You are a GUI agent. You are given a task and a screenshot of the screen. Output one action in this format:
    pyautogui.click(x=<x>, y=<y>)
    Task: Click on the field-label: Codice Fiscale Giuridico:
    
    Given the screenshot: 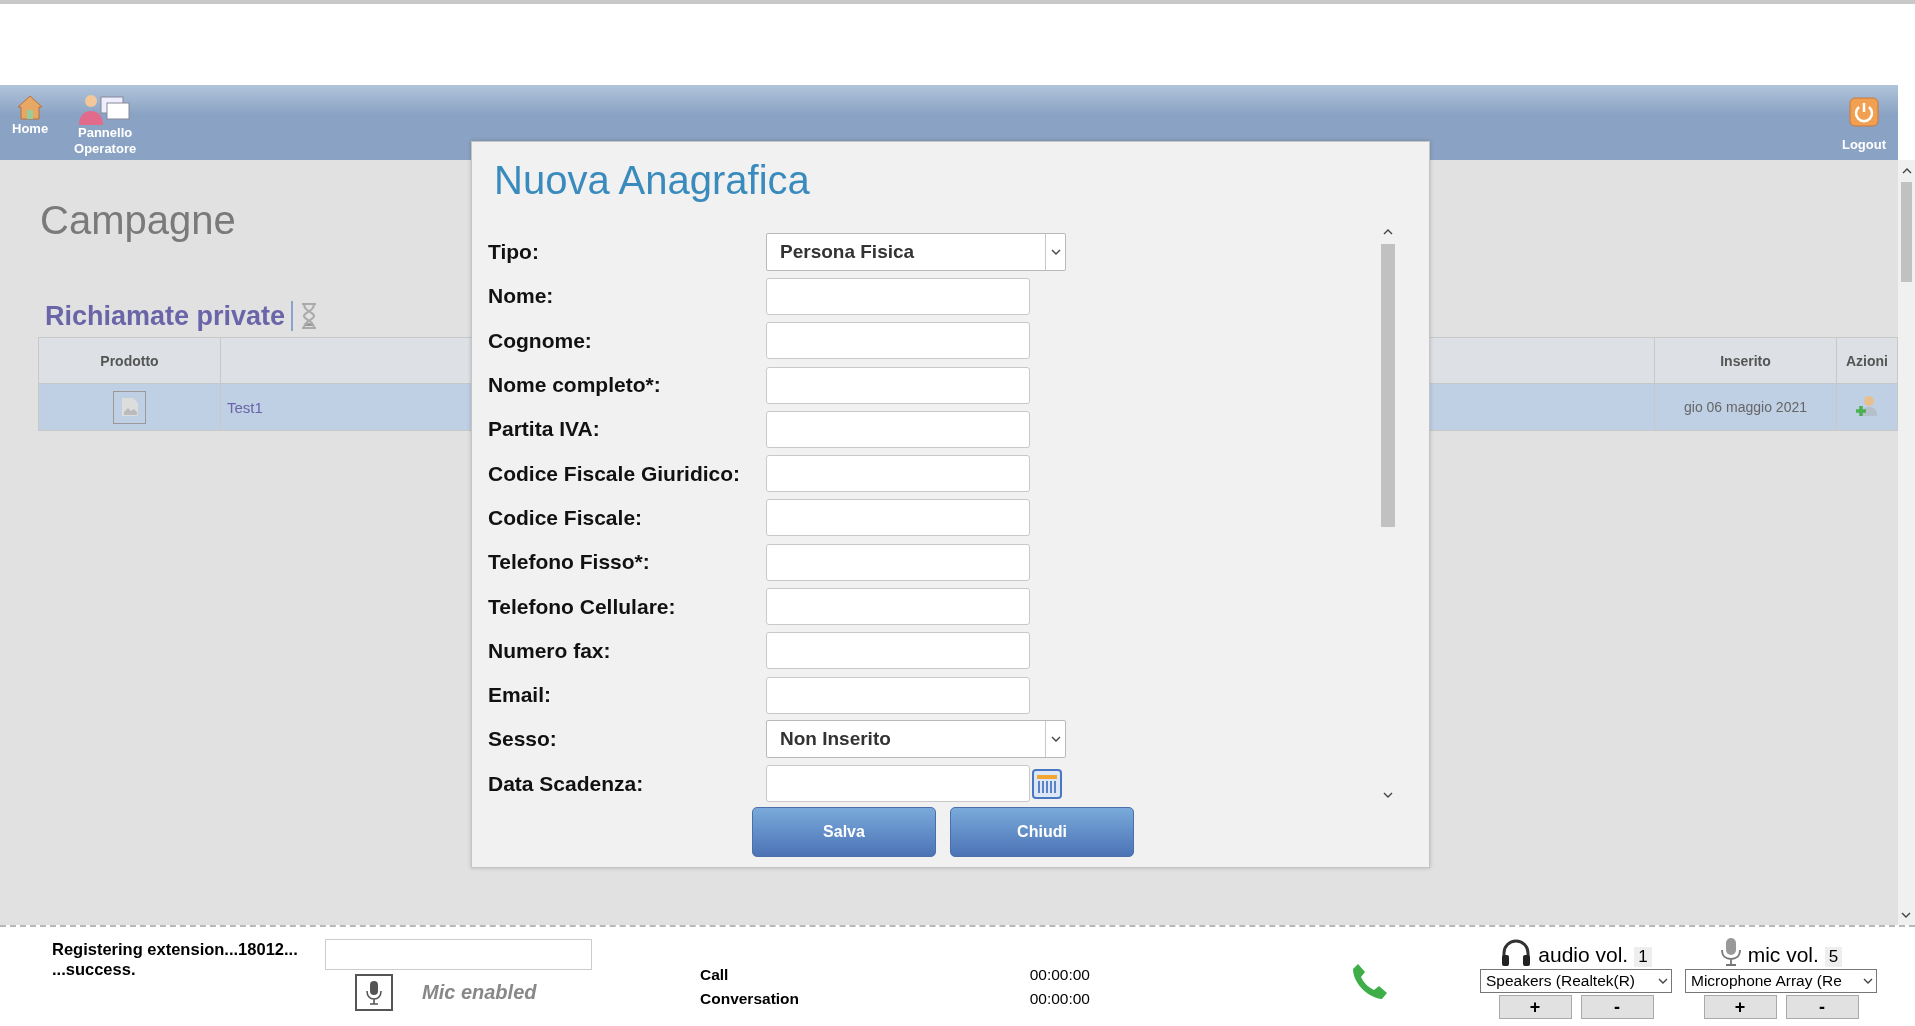 What is the action you would take?
    pyautogui.click(x=615, y=473)
    